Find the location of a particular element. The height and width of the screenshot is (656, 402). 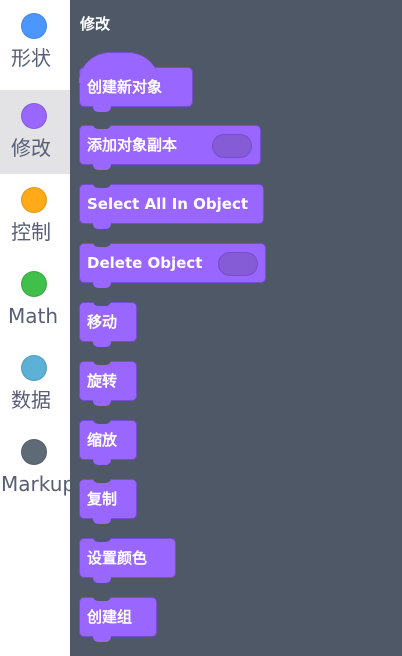

block-label: 添加对象副本 is located at coordinates (132, 145).